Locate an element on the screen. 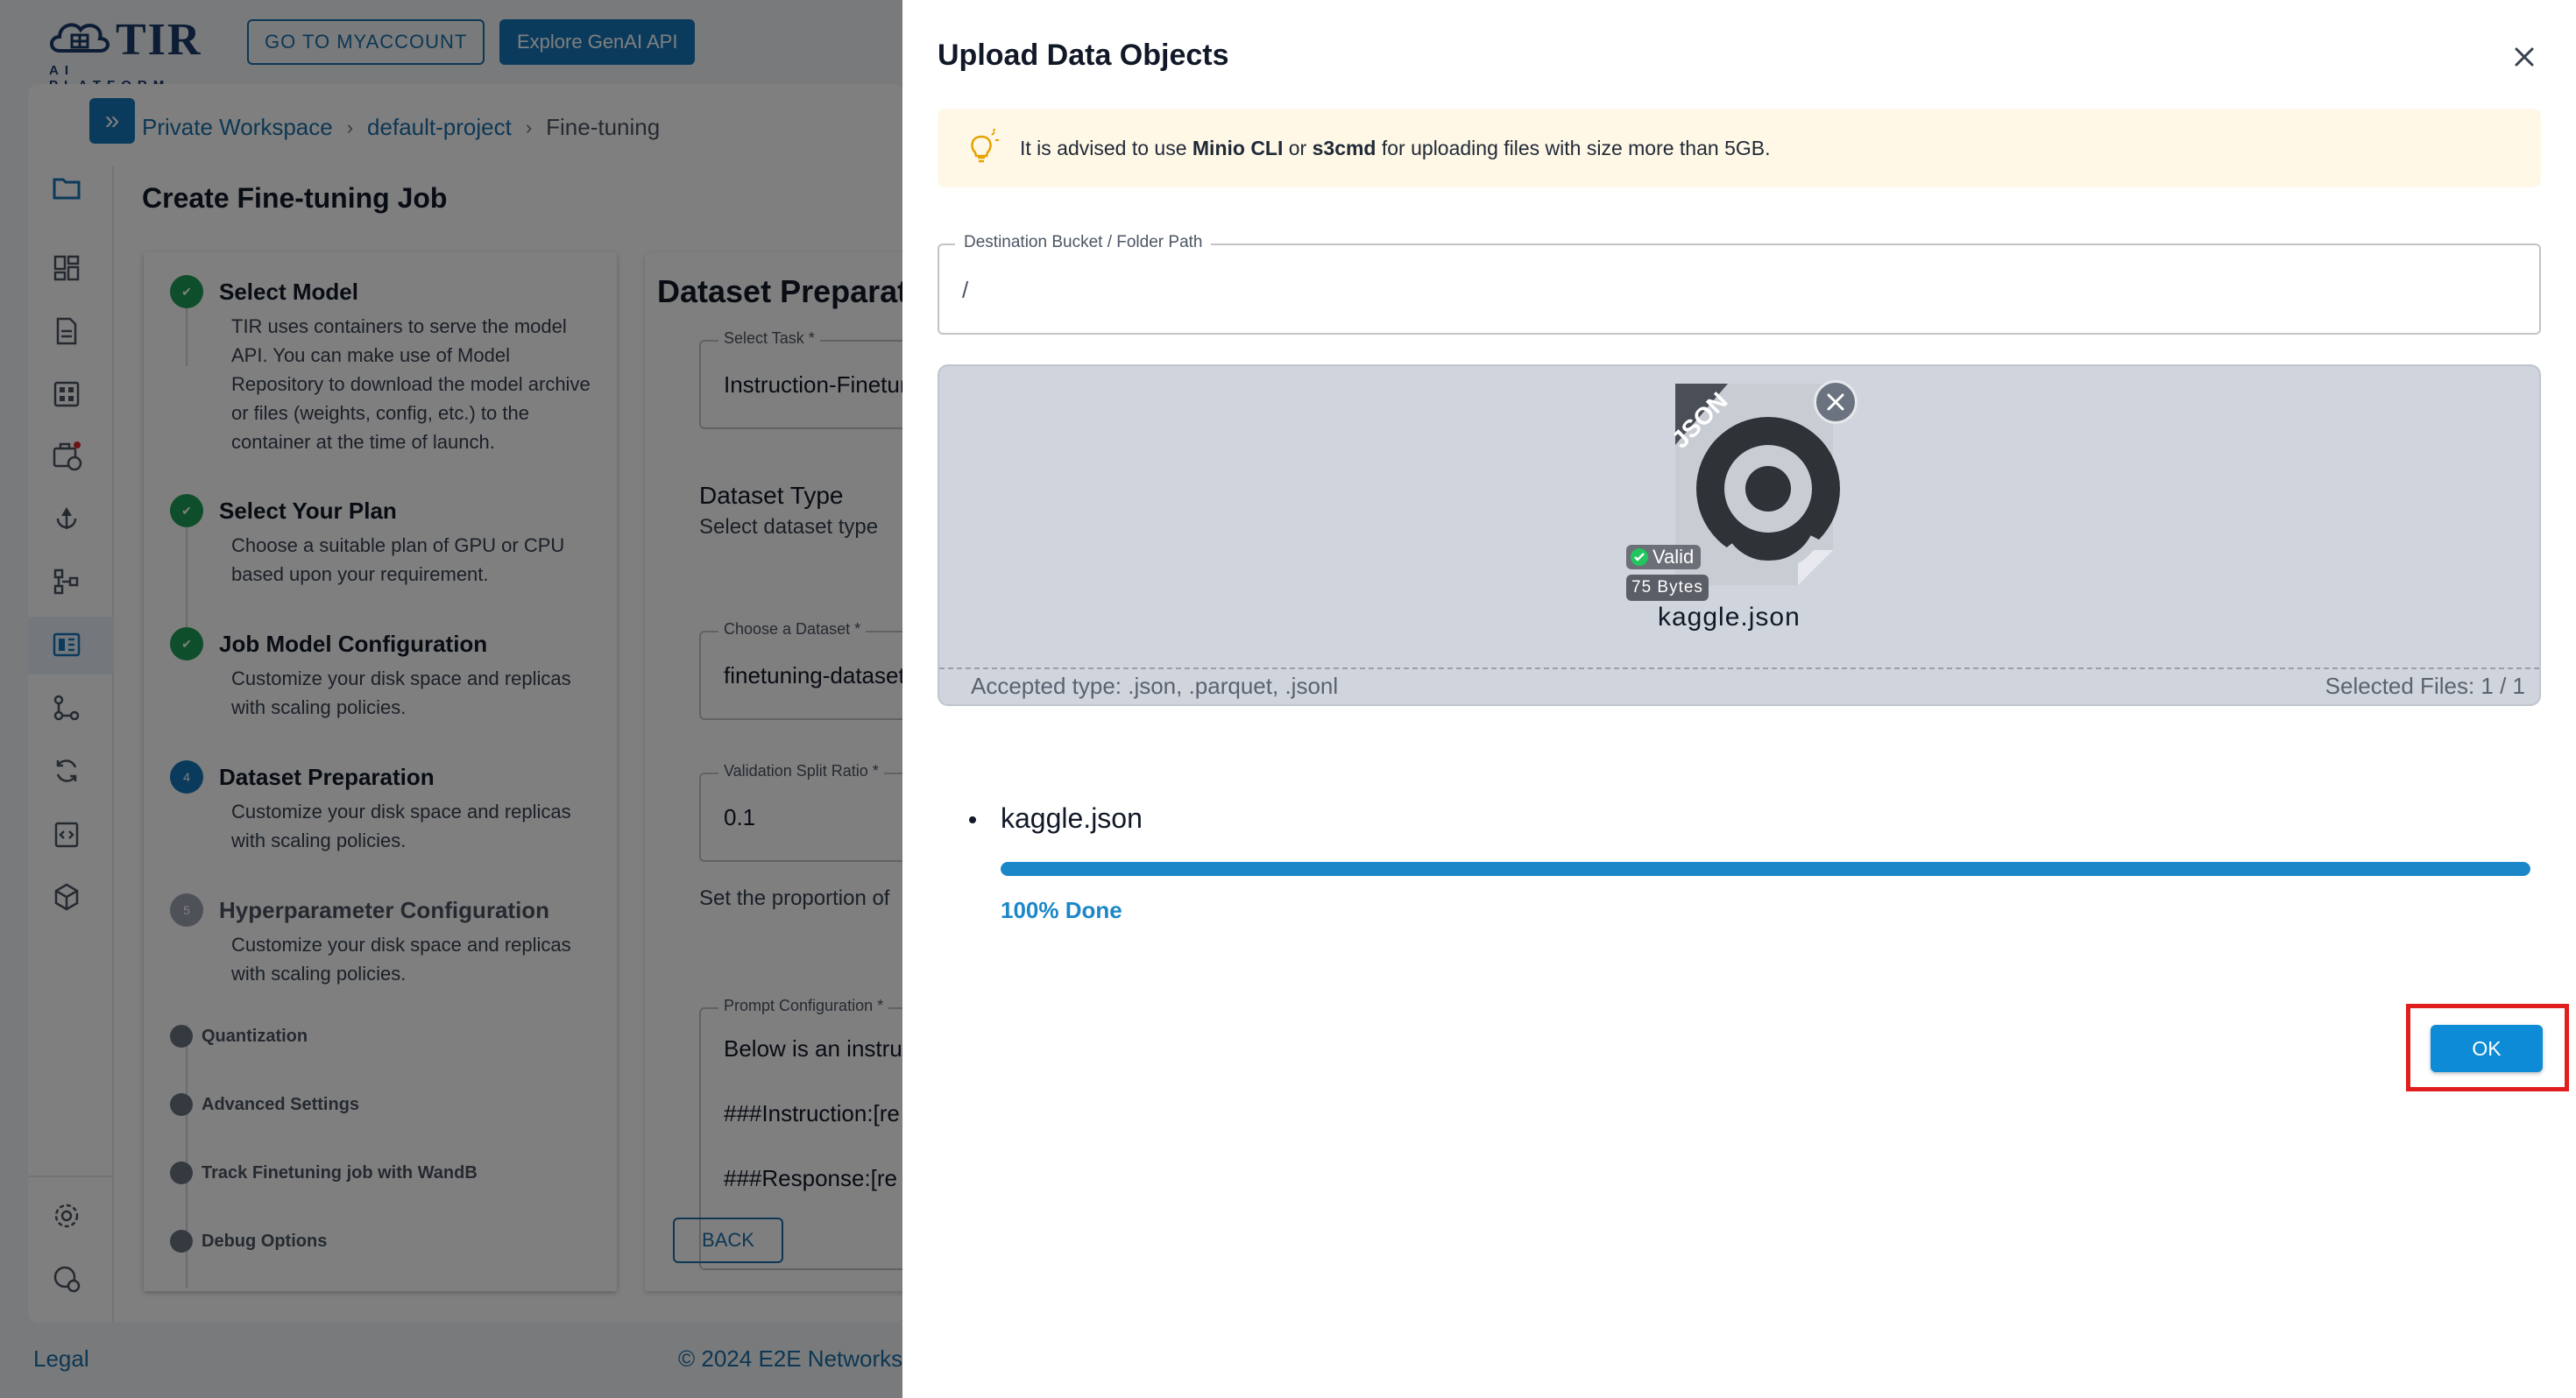 The width and height of the screenshot is (2576, 1398). valid-badge: Valid is located at coordinates (1664, 557).